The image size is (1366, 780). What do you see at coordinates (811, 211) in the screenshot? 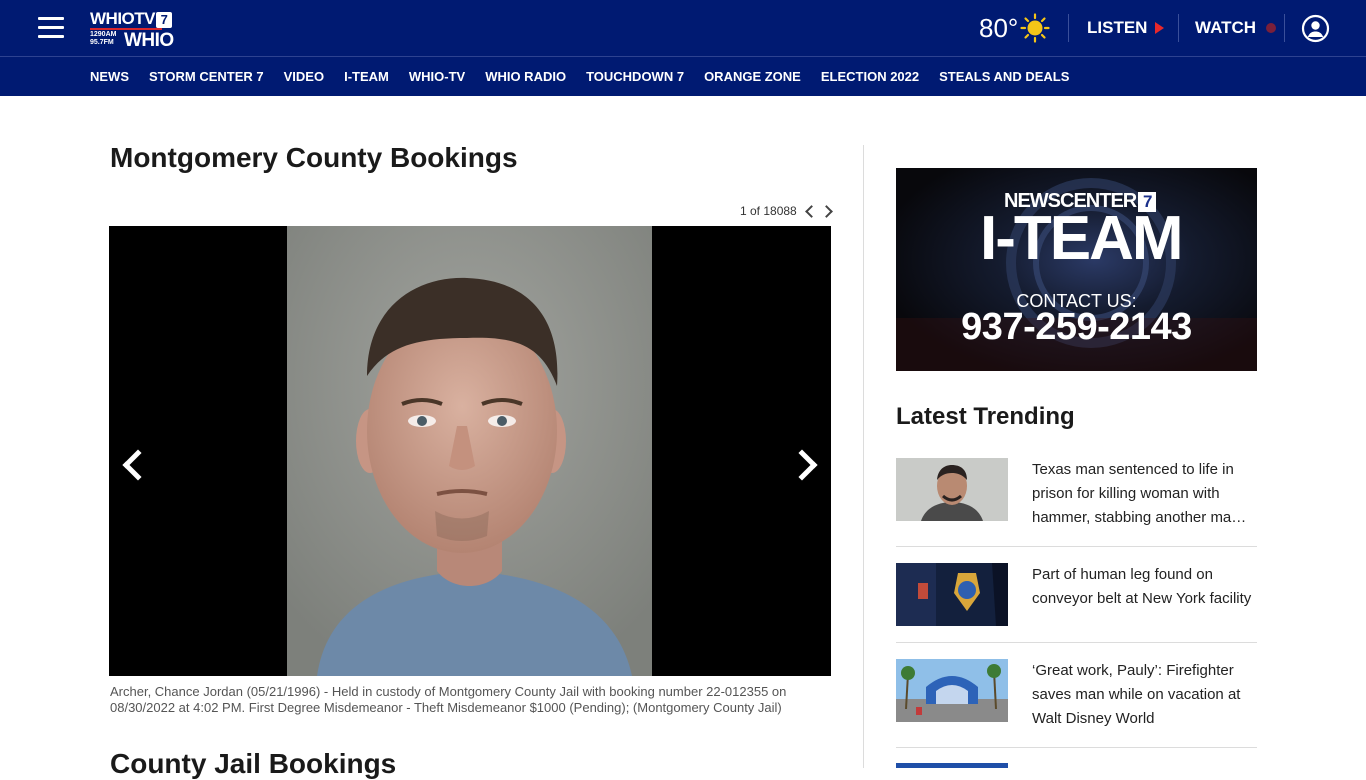
I see `chevron-left-icon` at bounding box center [811, 211].